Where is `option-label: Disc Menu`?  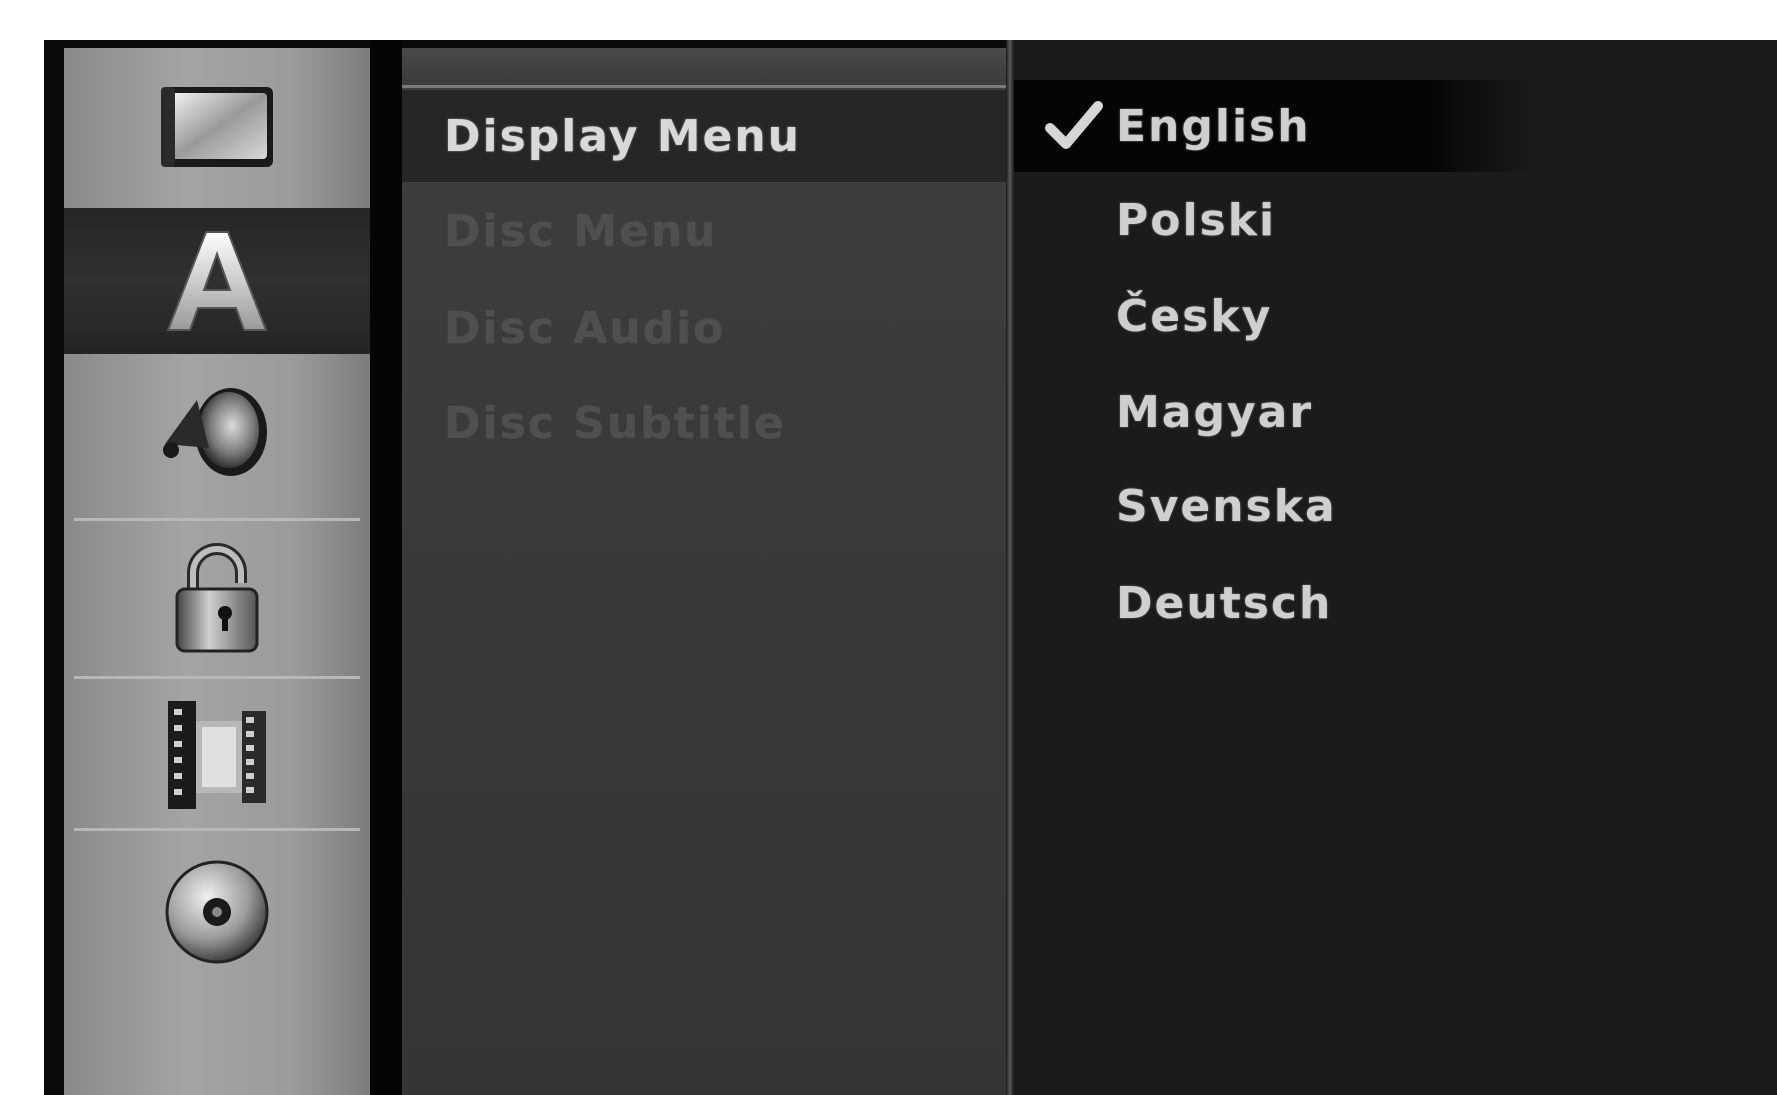 option-label: Disc Menu is located at coordinates (581, 231).